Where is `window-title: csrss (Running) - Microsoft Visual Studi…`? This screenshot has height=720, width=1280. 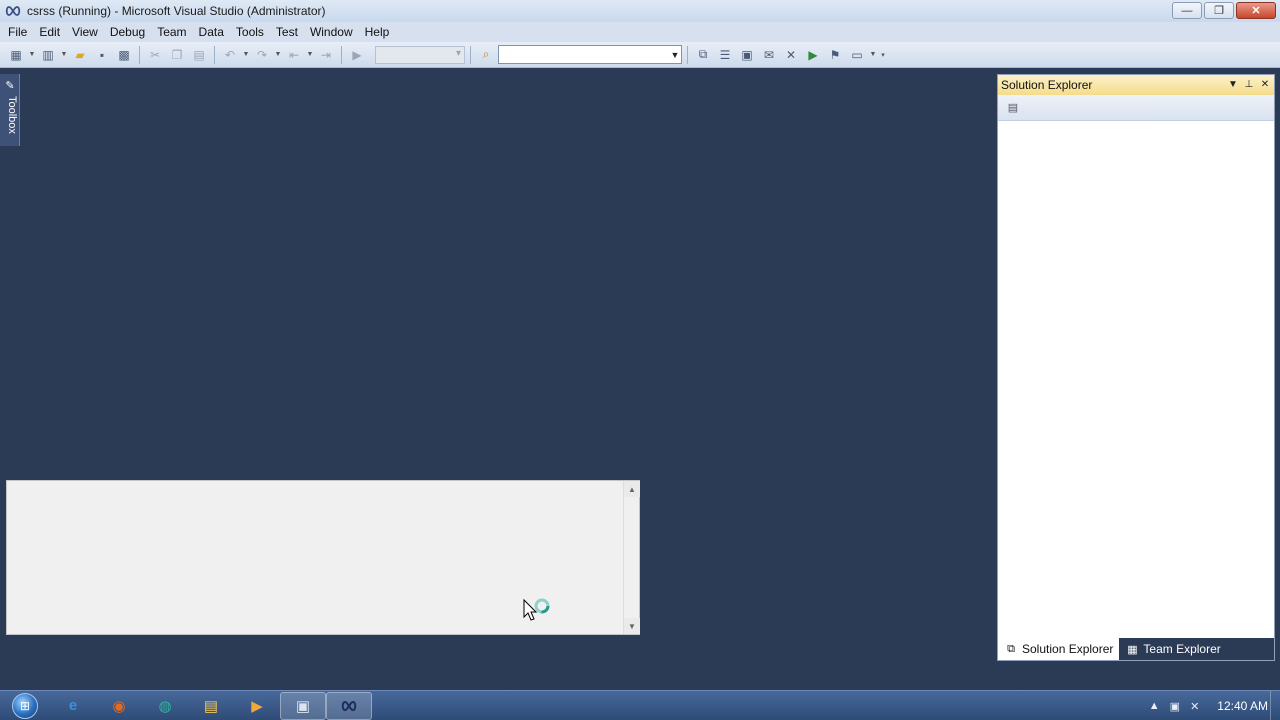
window-title: csrss (Running) - Microsoft Visual Studi… is located at coordinates (176, 11).